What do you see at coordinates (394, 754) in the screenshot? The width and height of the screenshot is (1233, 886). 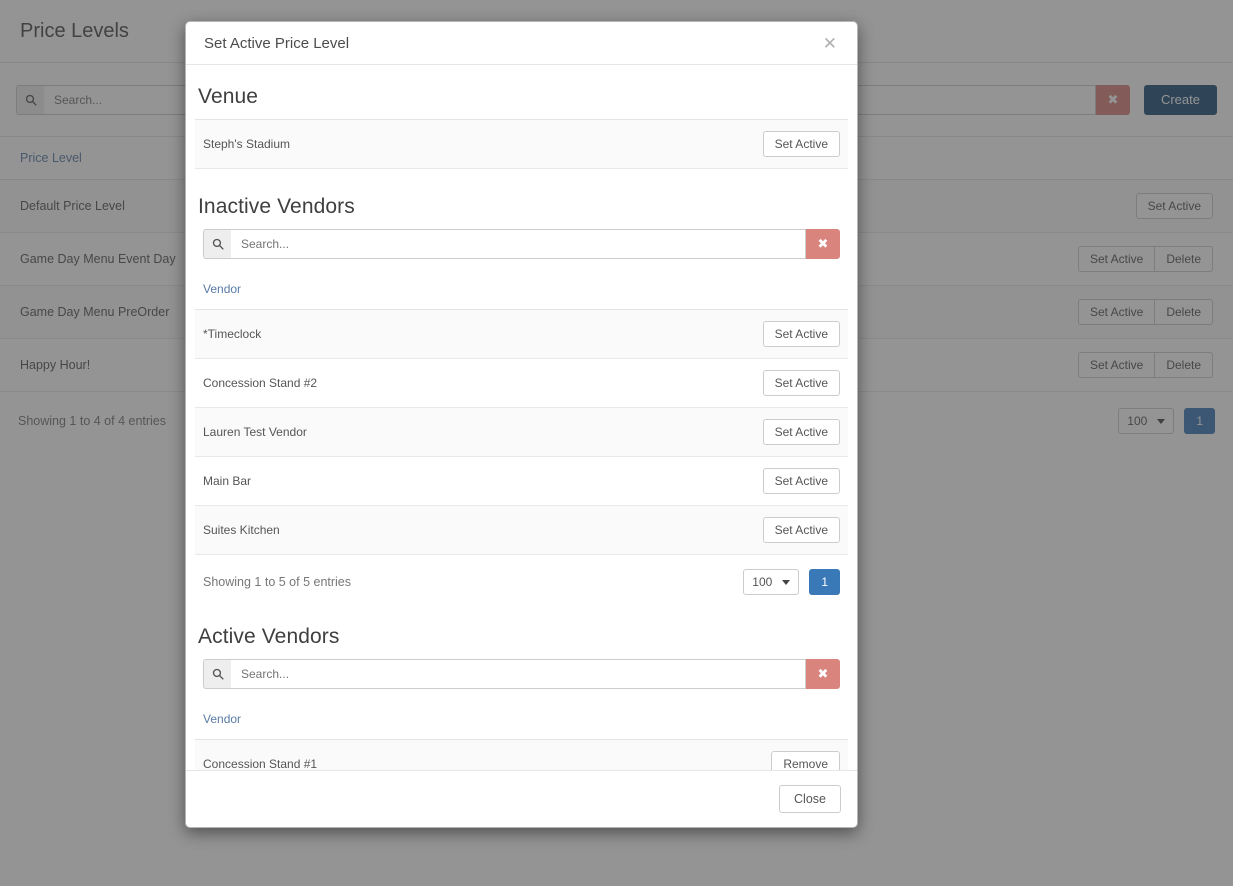 I see `vendor-name: Concession Stand #1` at bounding box center [394, 754].